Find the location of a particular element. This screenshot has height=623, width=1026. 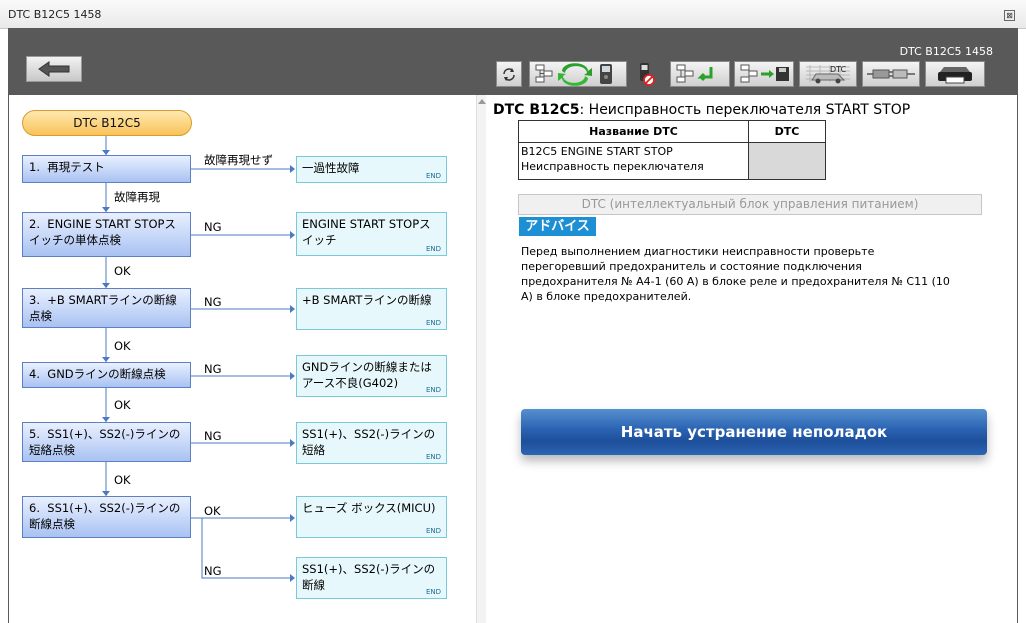

detail-title-code: DTC B12C5 is located at coordinates (536, 110).